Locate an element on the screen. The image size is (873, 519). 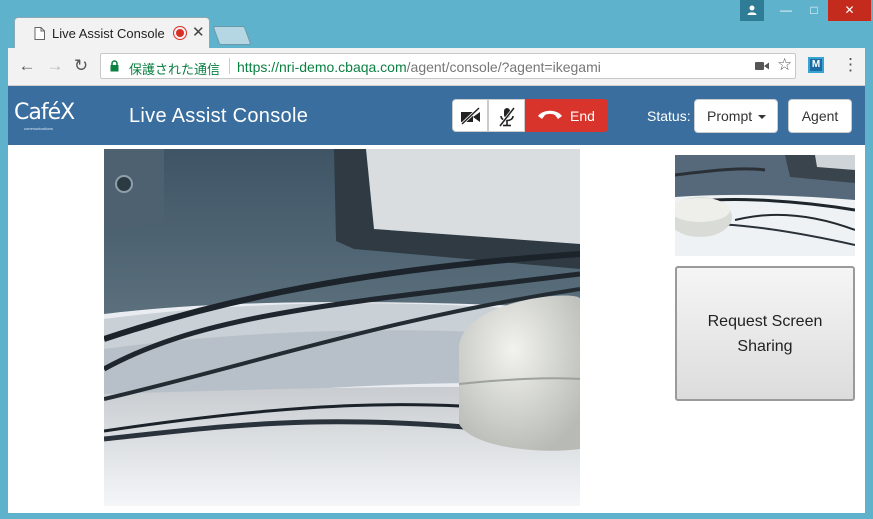
close-window-button: ✕ is located at coordinates (849, 10).